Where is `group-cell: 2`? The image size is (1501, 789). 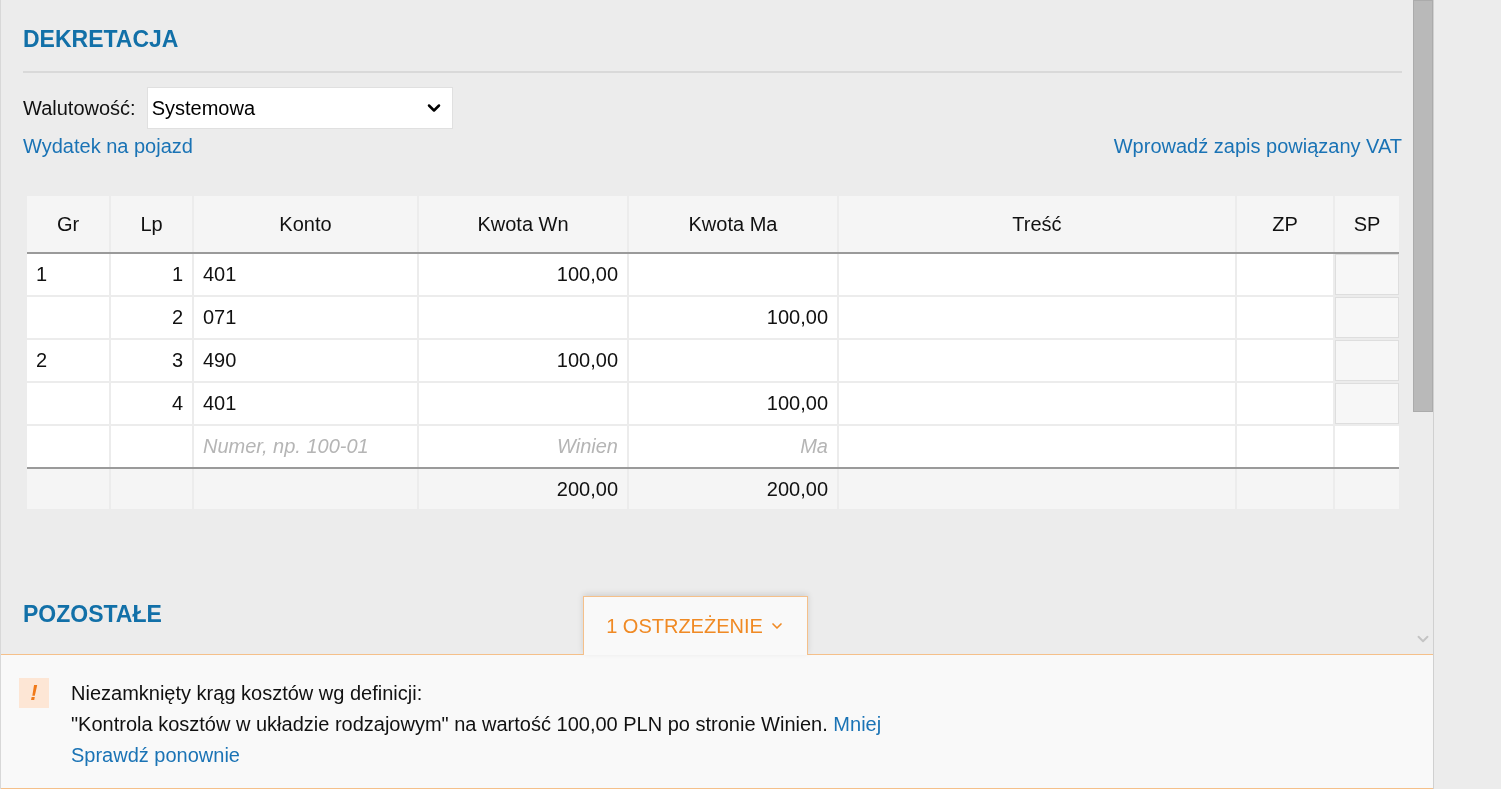 group-cell: 2 is located at coordinates (68, 360).